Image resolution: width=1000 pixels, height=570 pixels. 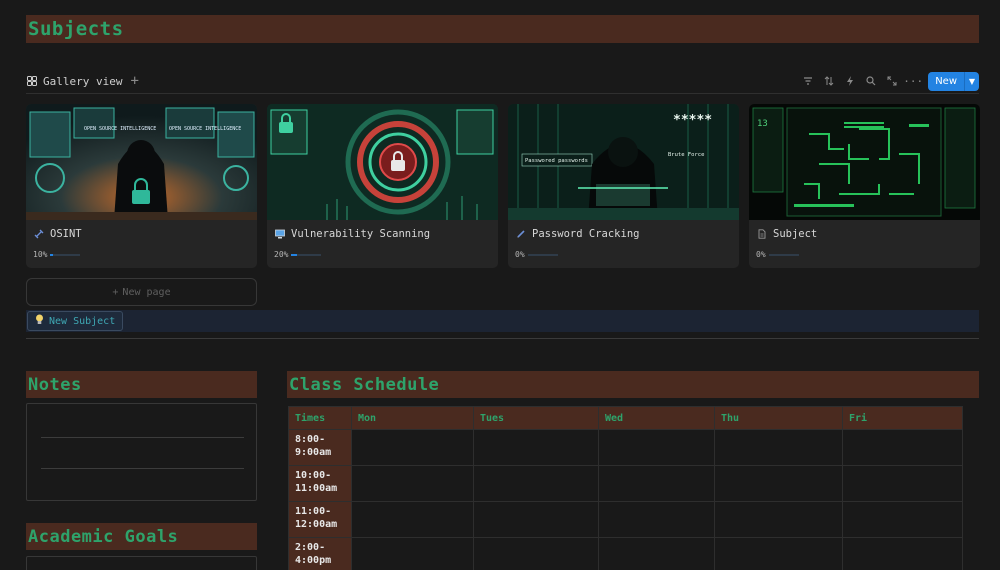 What do you see at coordinates (320, 553) in the screenshot?
I see `time-cell: 2:00-4:00pm` at bounding box center [320, 553].